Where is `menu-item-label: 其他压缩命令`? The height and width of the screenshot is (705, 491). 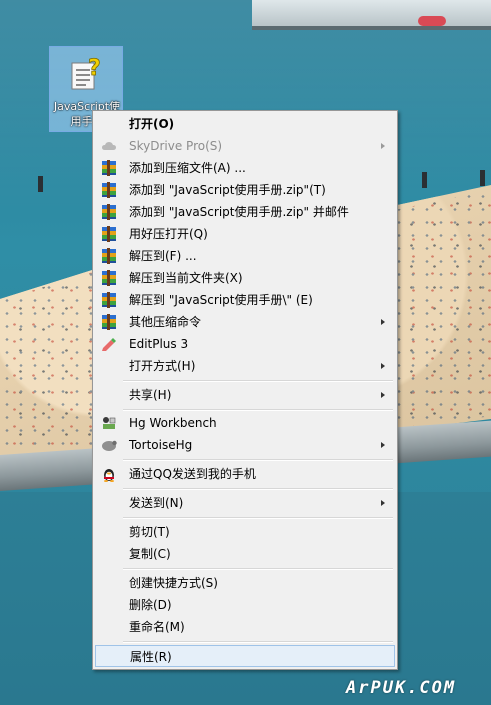 menu-item-label: 其他压缩命令 is located at coordinates (165, 322).